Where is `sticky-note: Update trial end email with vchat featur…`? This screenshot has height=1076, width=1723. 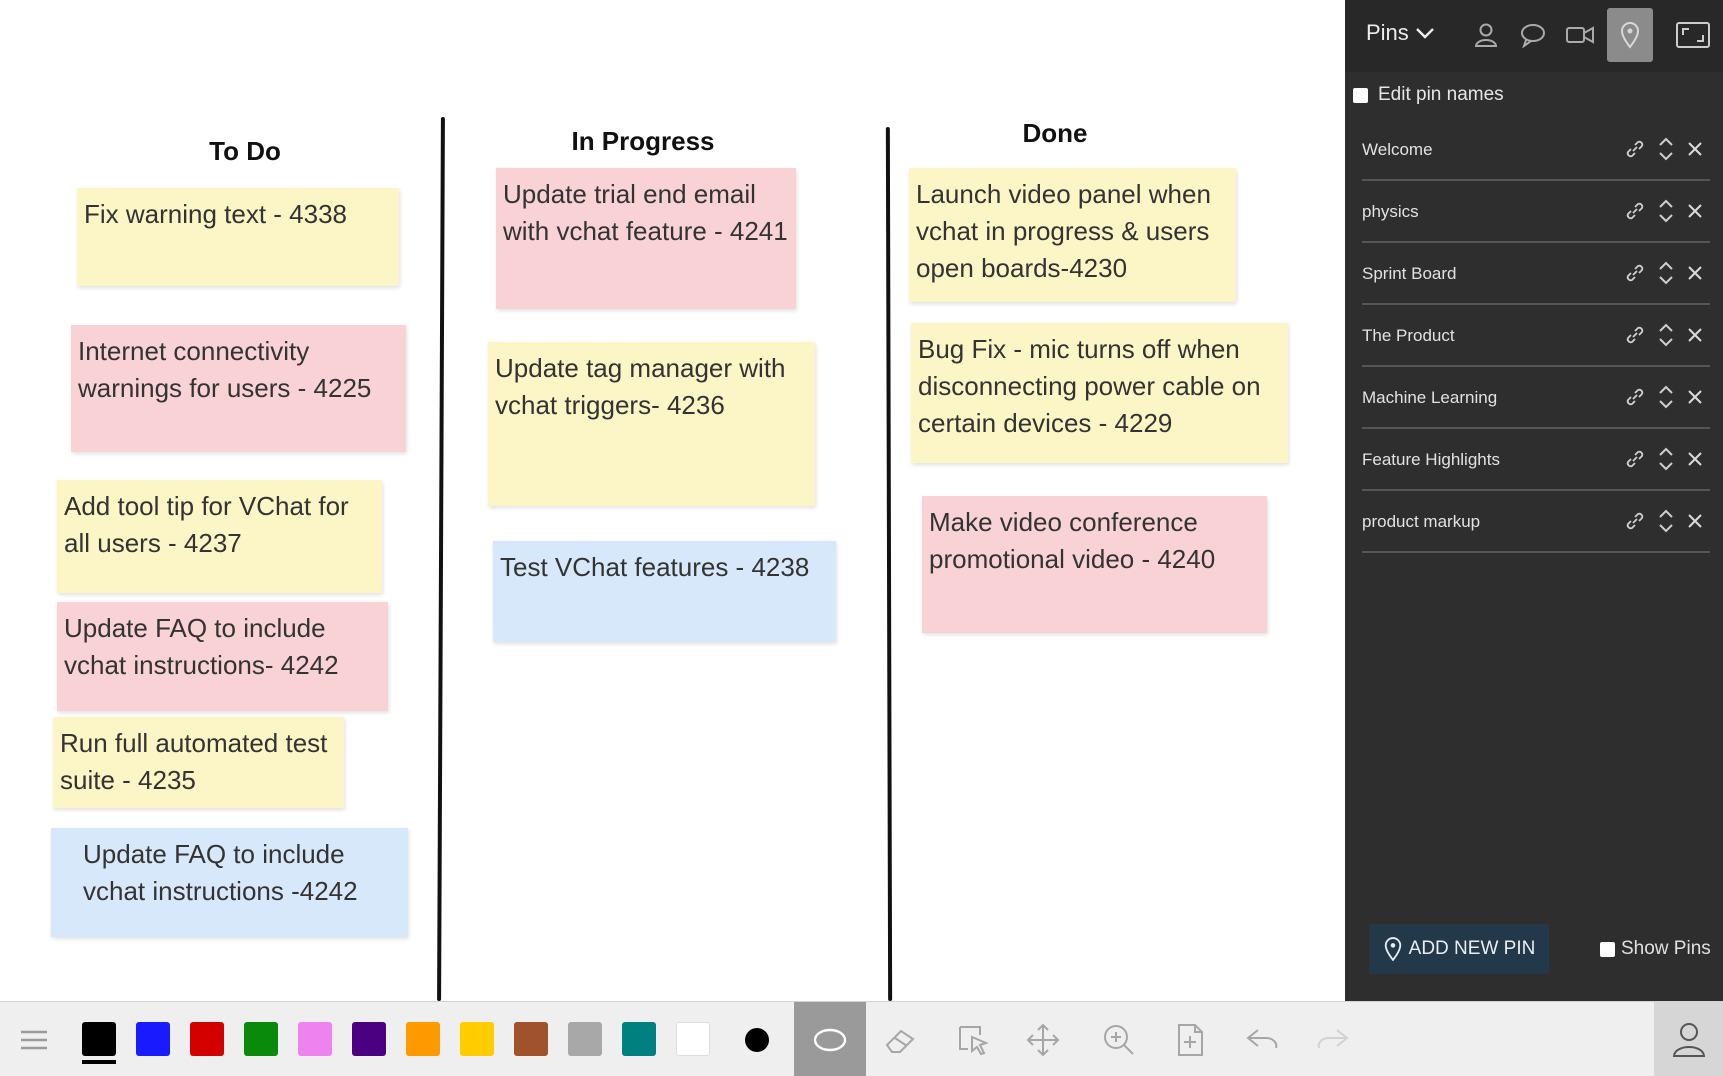 sticky-note: Update trial end email with vchat featur… is located at coordinates (646, 238).